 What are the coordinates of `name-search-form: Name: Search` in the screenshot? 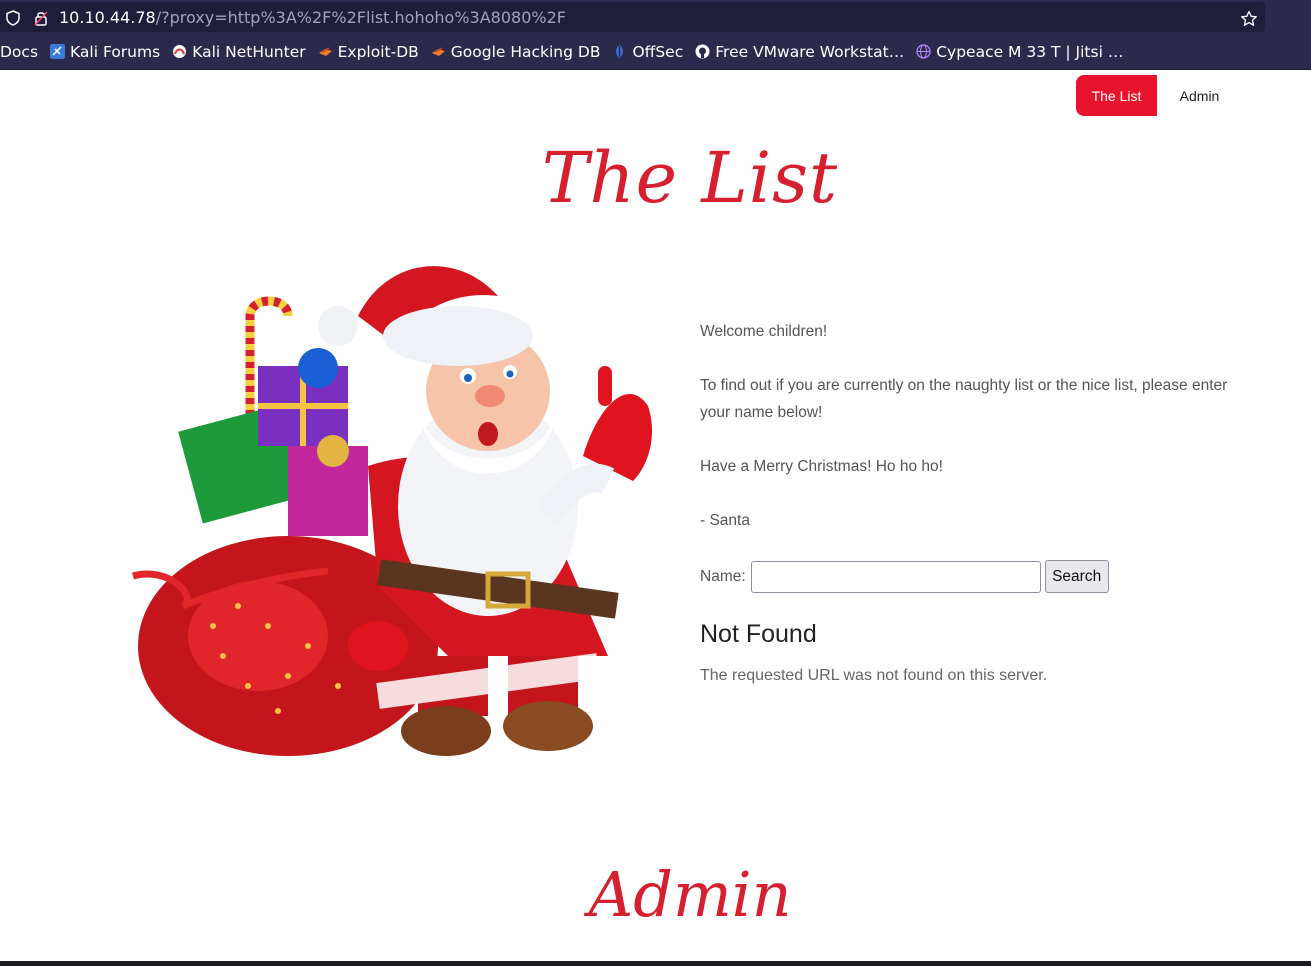 It's located at (904, 576).